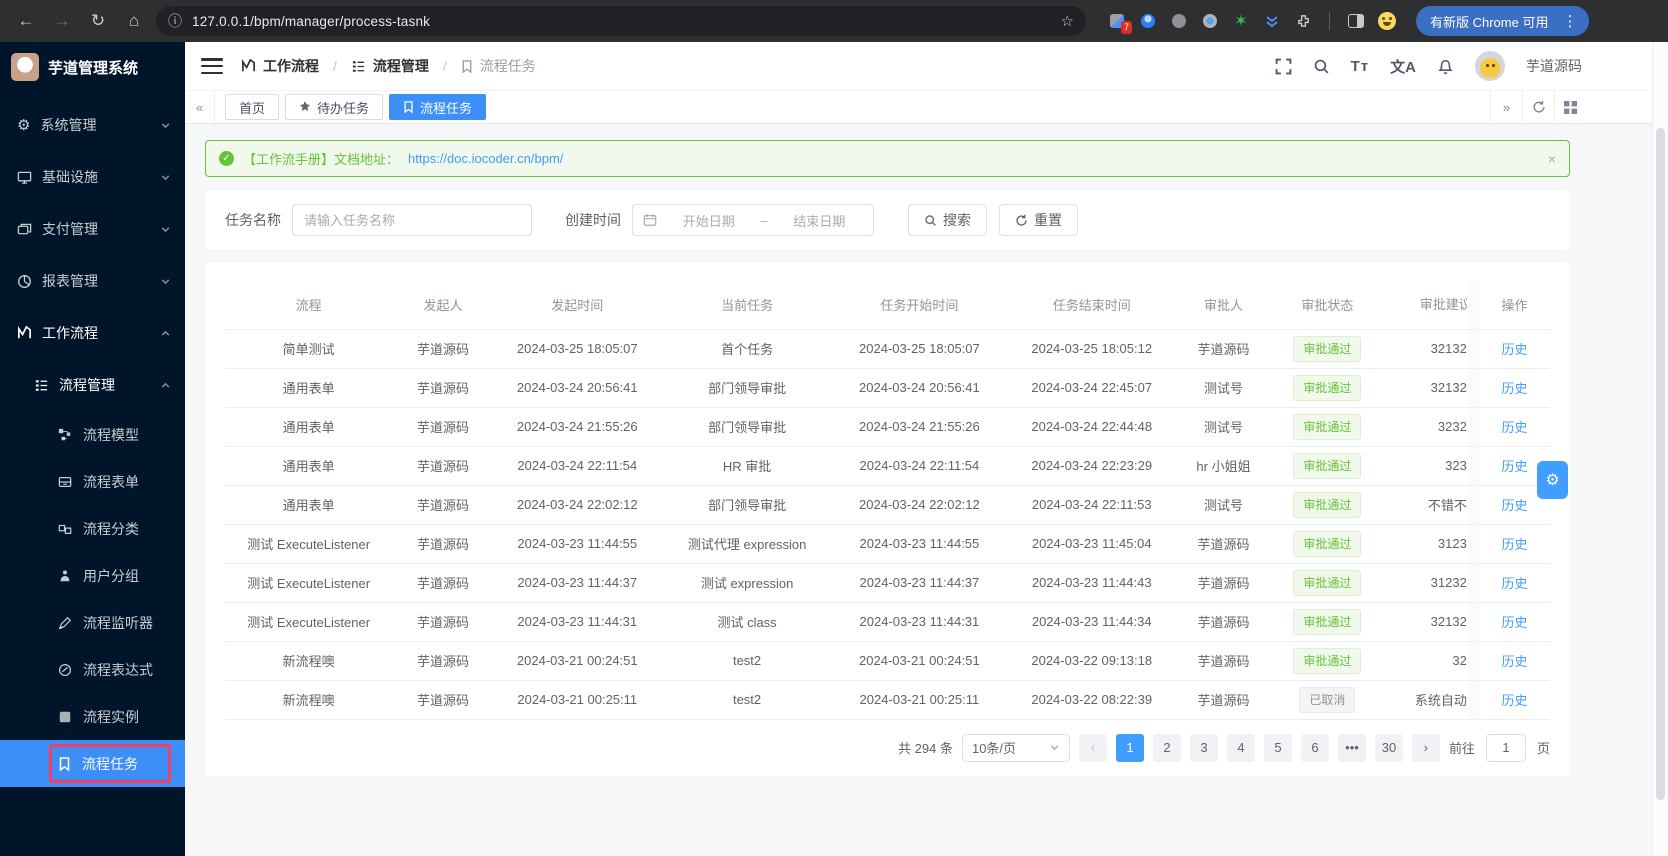 This screenshot has height=856, width=1668. What do you see at coordinates (26, 21) in the screenshot?
I see `back-icon: ←` at bounding box center [26, 21].